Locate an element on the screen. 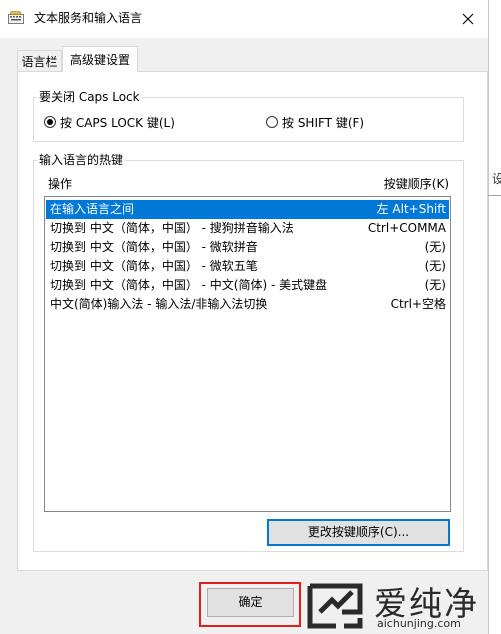  list-item: 中文(简体)输入法 - 输入法/非输入法切换 Ctrl+空格 is located at coordinates (247, 304).